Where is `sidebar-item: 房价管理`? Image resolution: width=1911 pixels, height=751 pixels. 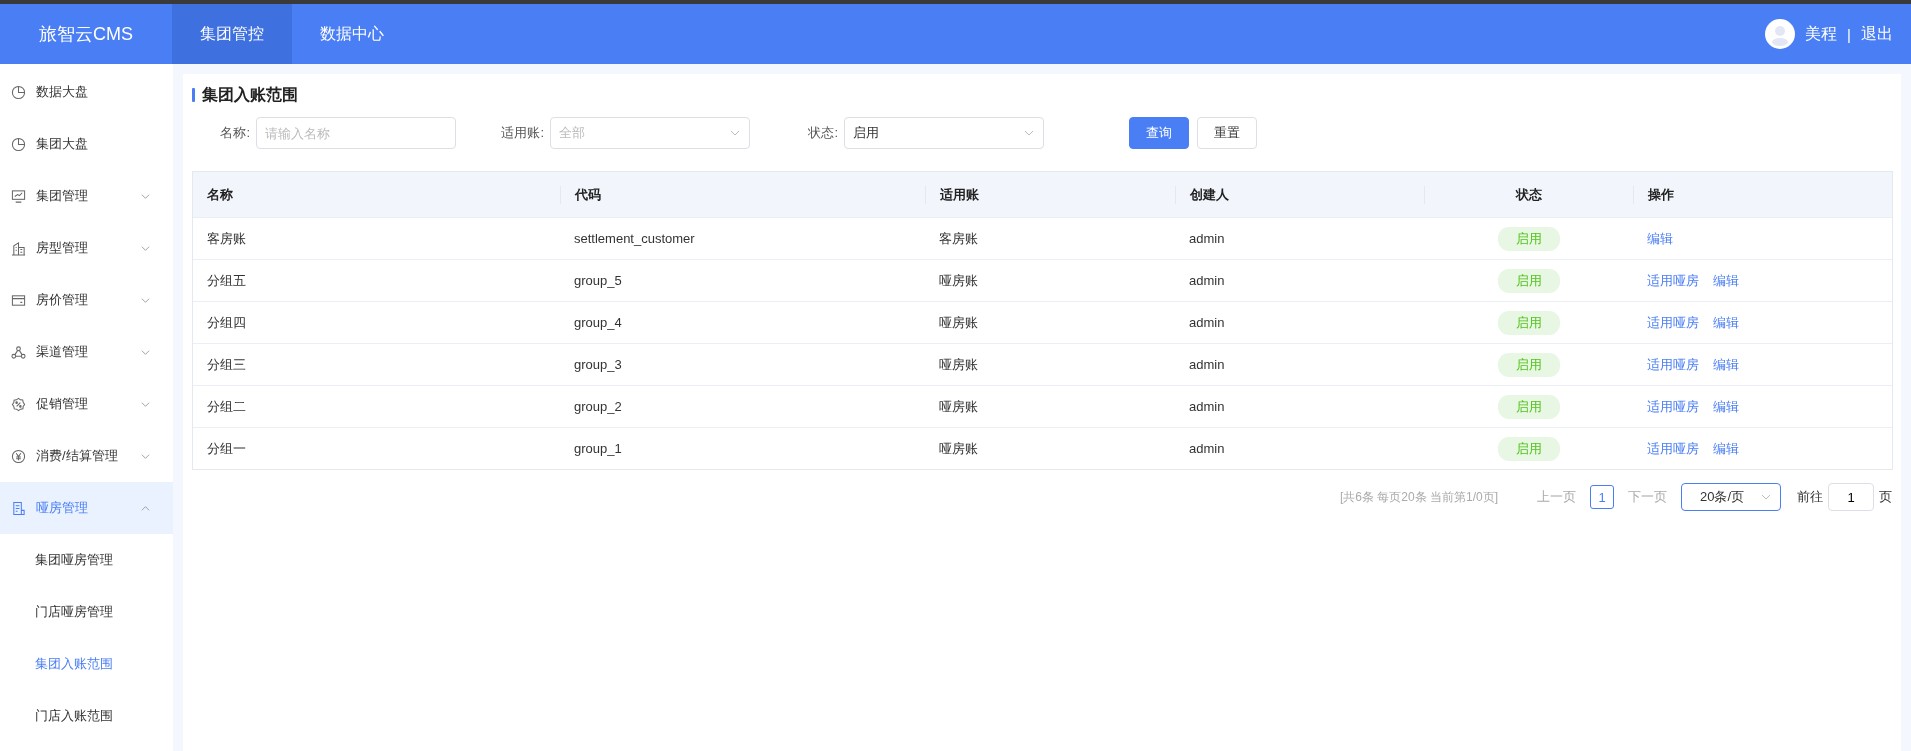 sidebar-item: 房价管理 is located at coordinates (86, 300).